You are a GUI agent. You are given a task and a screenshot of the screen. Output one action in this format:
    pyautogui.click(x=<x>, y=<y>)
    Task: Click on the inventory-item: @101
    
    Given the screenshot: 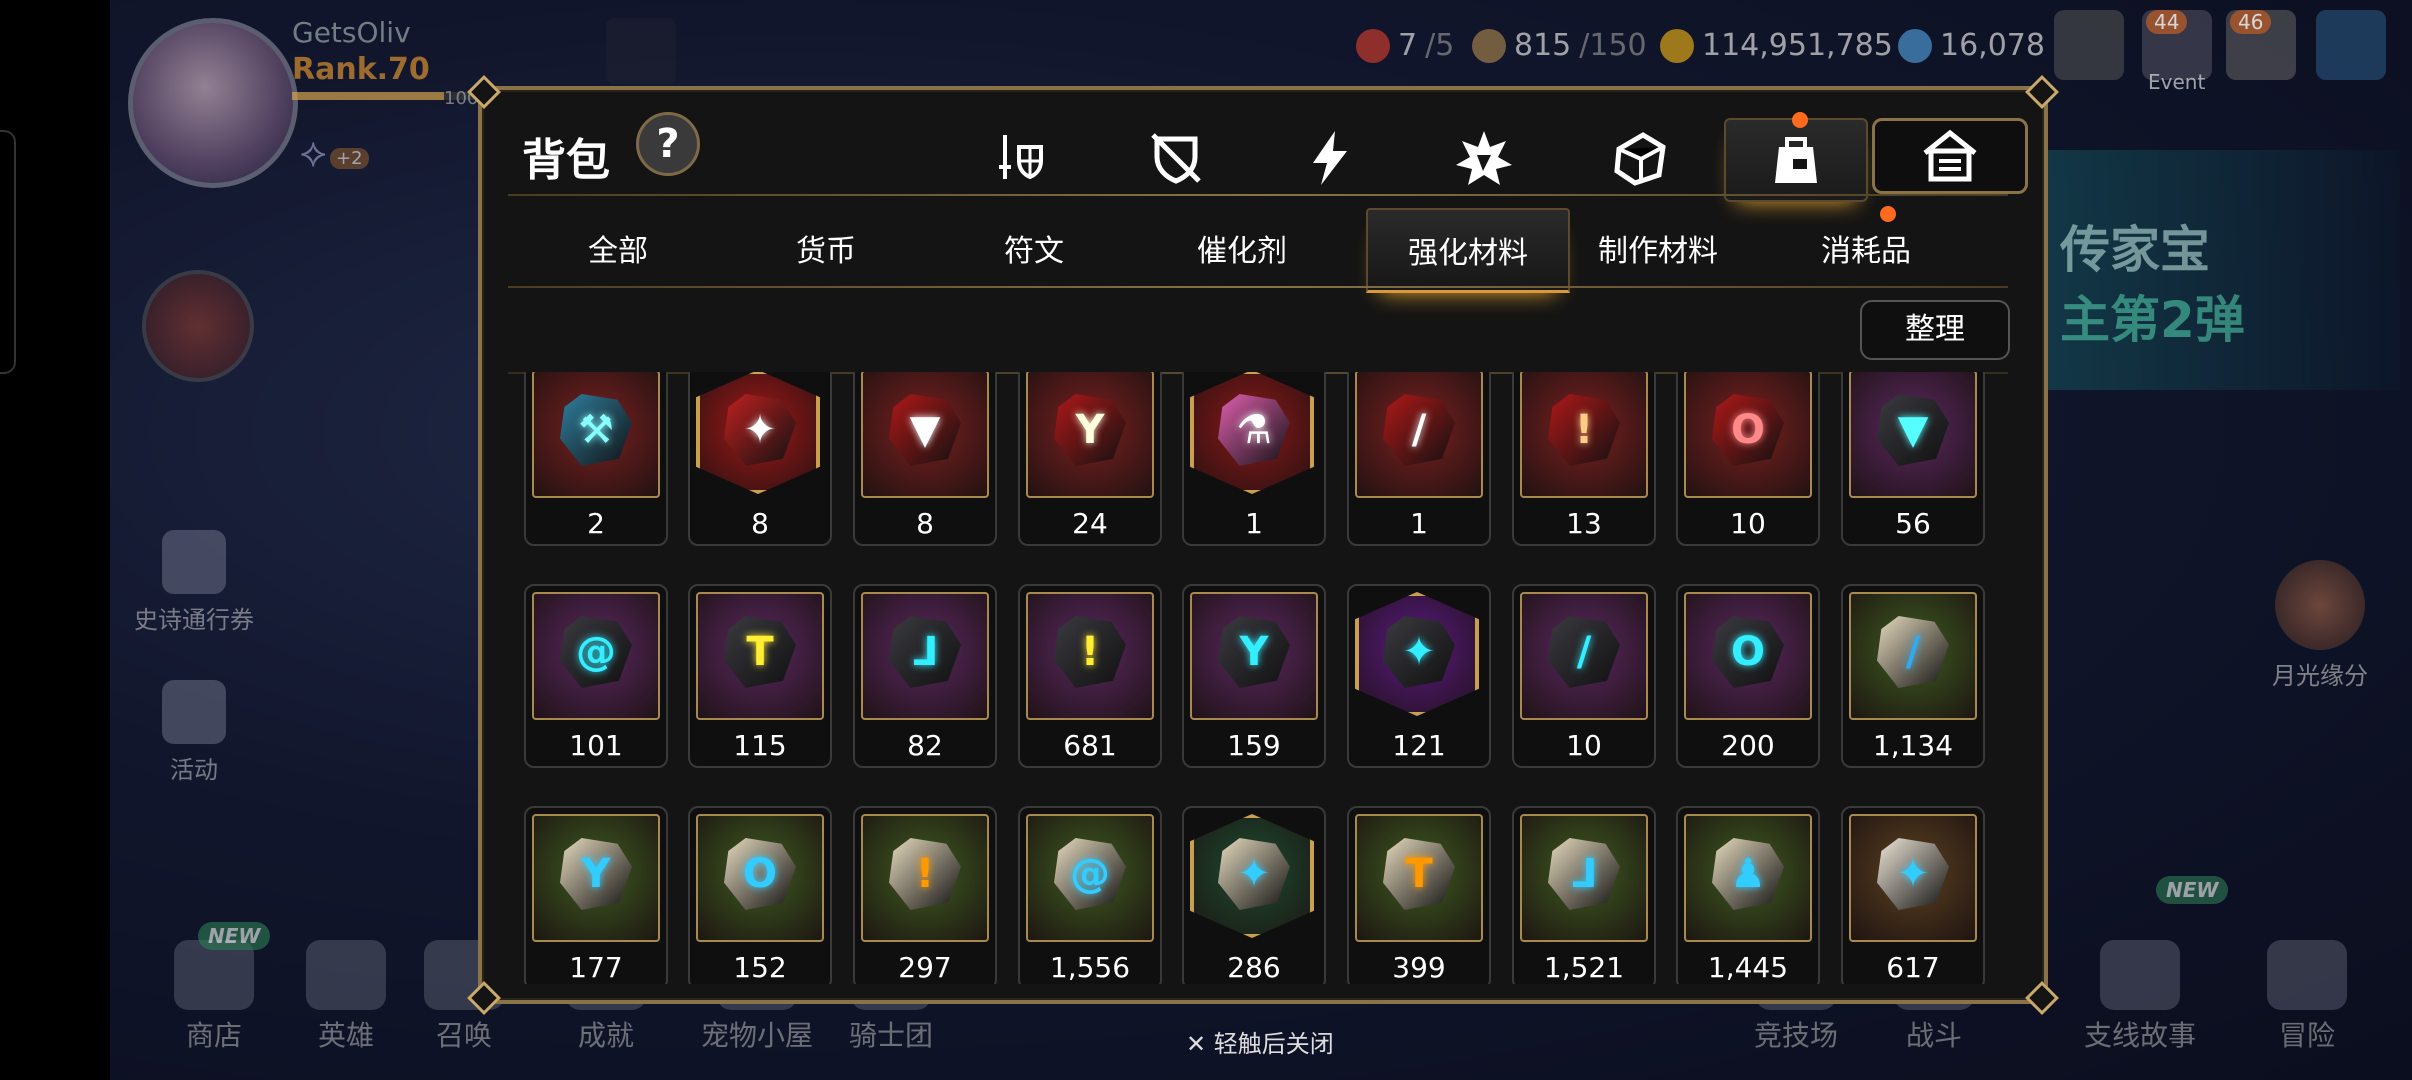 What is the action you would take?
    pyautogui.click(x=596, y=676)
    